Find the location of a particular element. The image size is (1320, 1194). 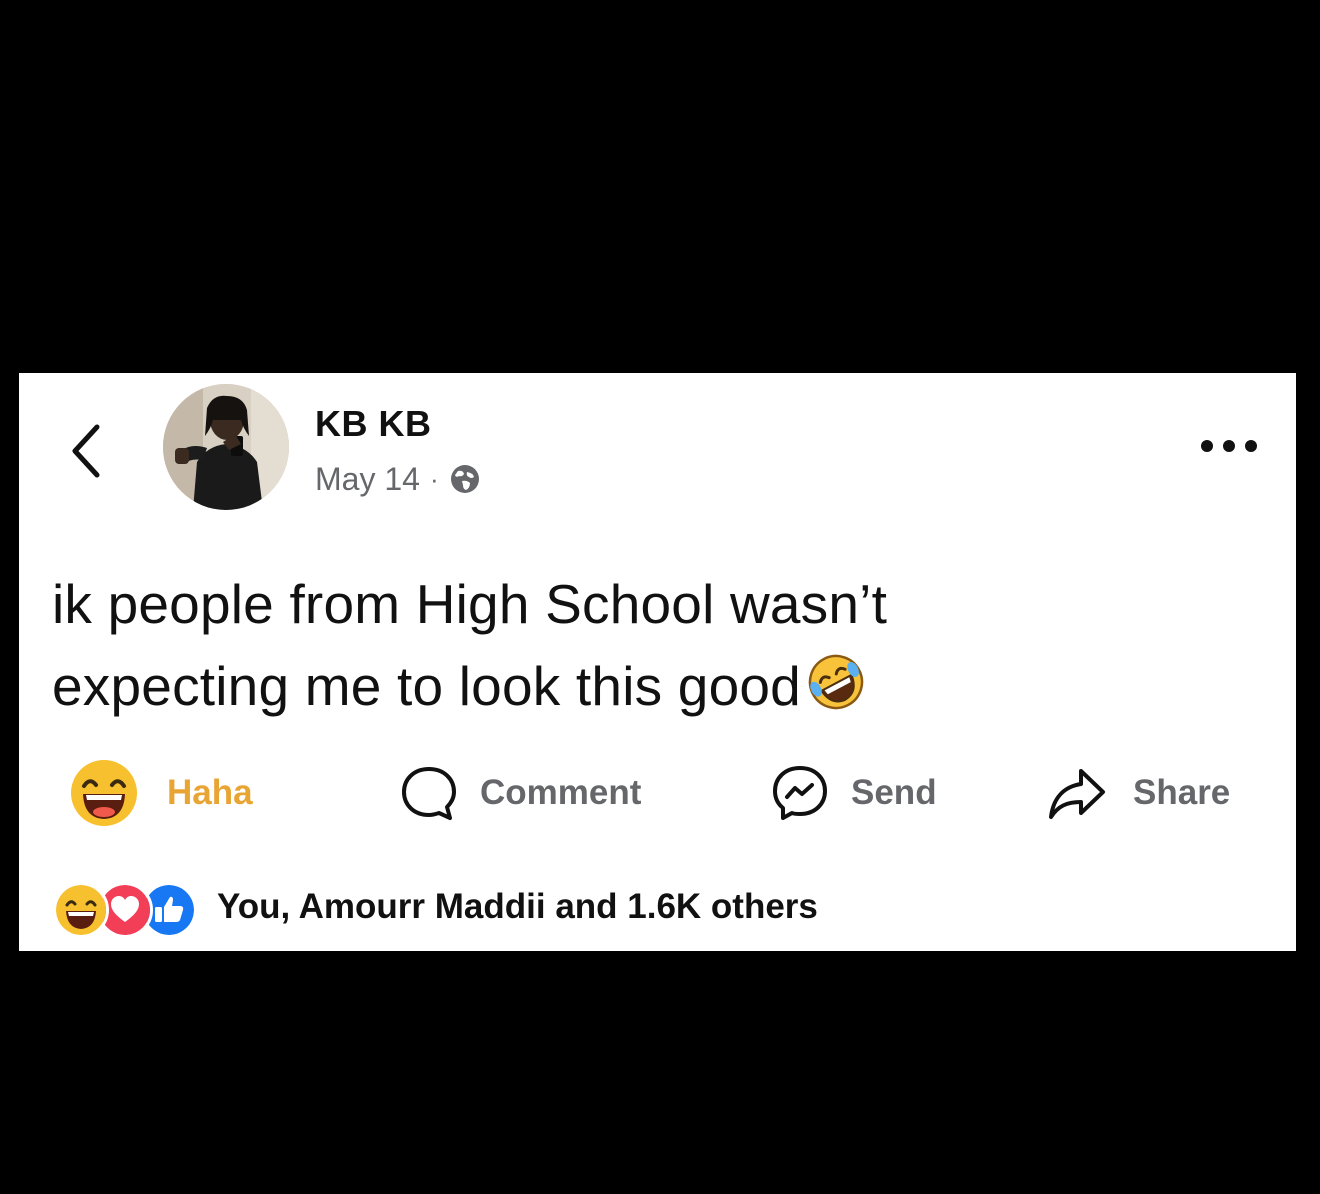

send-label: Send is located at coordinates (894, 792).